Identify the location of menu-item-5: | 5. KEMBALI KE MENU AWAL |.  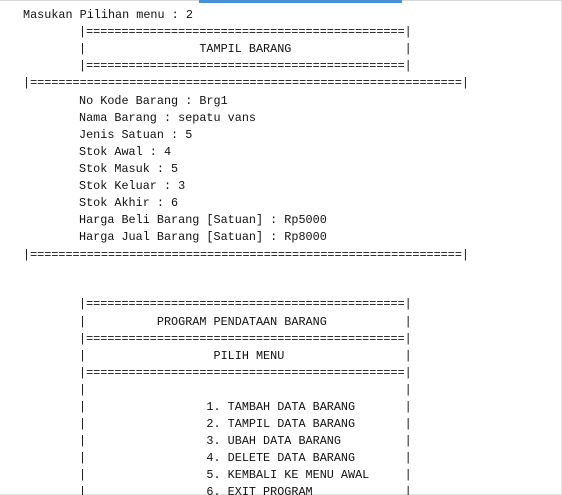
(245, 475).